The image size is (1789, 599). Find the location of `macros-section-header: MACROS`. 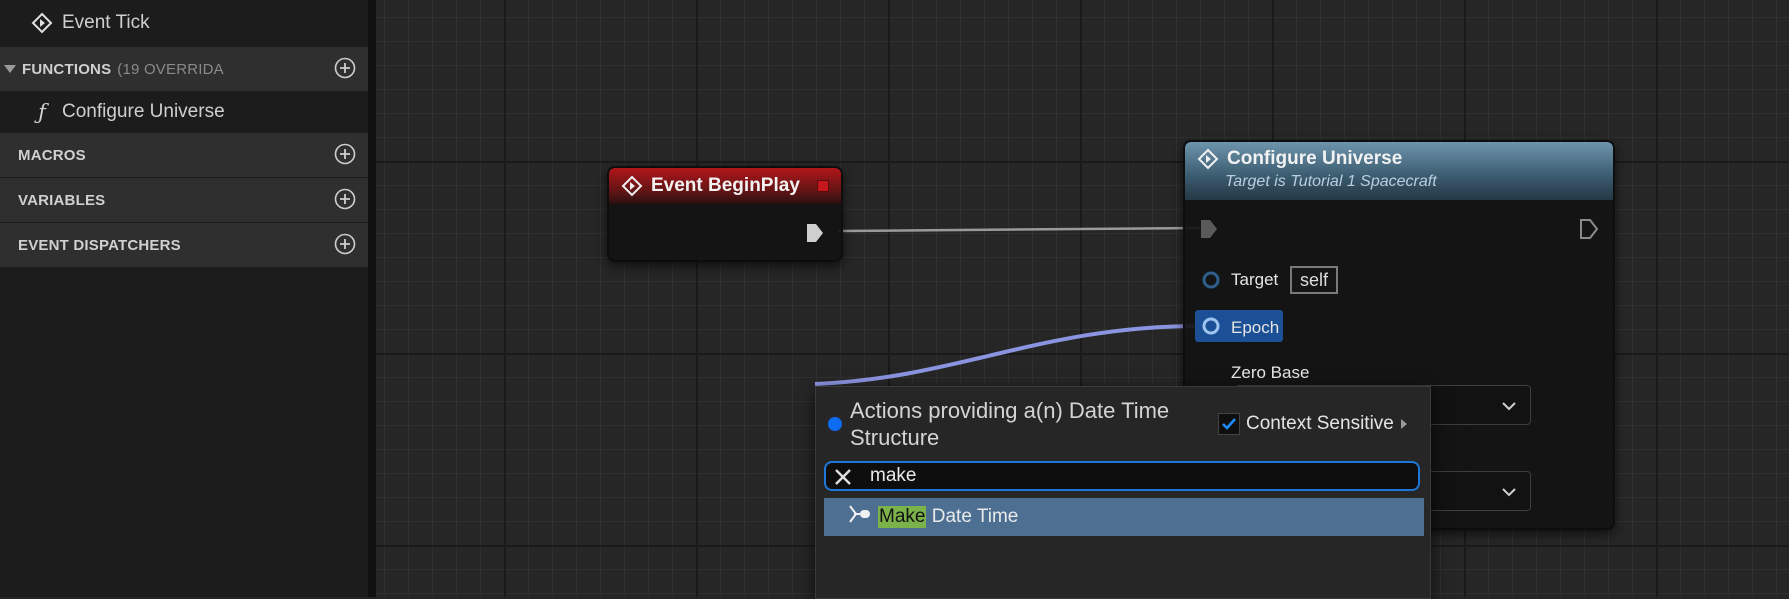

macros-section-header: MACROS is located at coordinates (184, 155).